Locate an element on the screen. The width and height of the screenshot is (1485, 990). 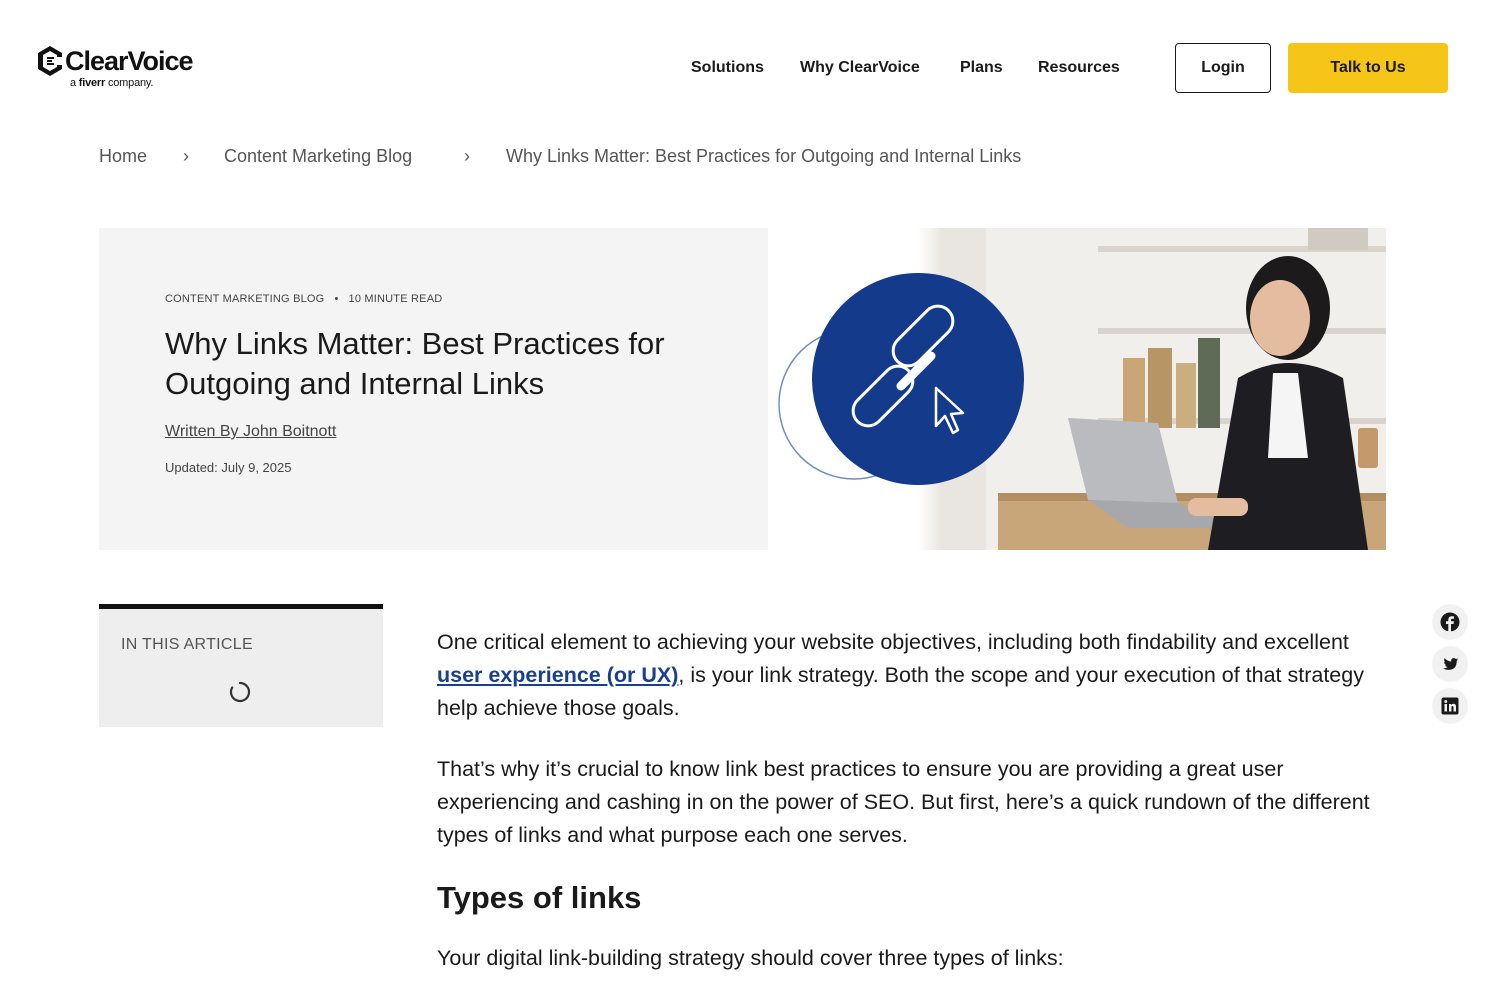
breadcrumb-home: Home is located at coordinates (123, 156).